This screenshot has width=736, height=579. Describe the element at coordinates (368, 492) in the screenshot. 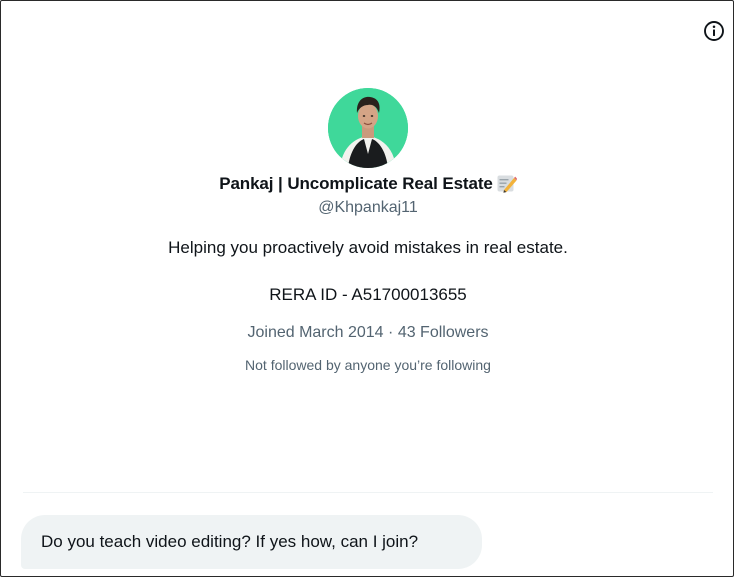

I see `divider` at that location.